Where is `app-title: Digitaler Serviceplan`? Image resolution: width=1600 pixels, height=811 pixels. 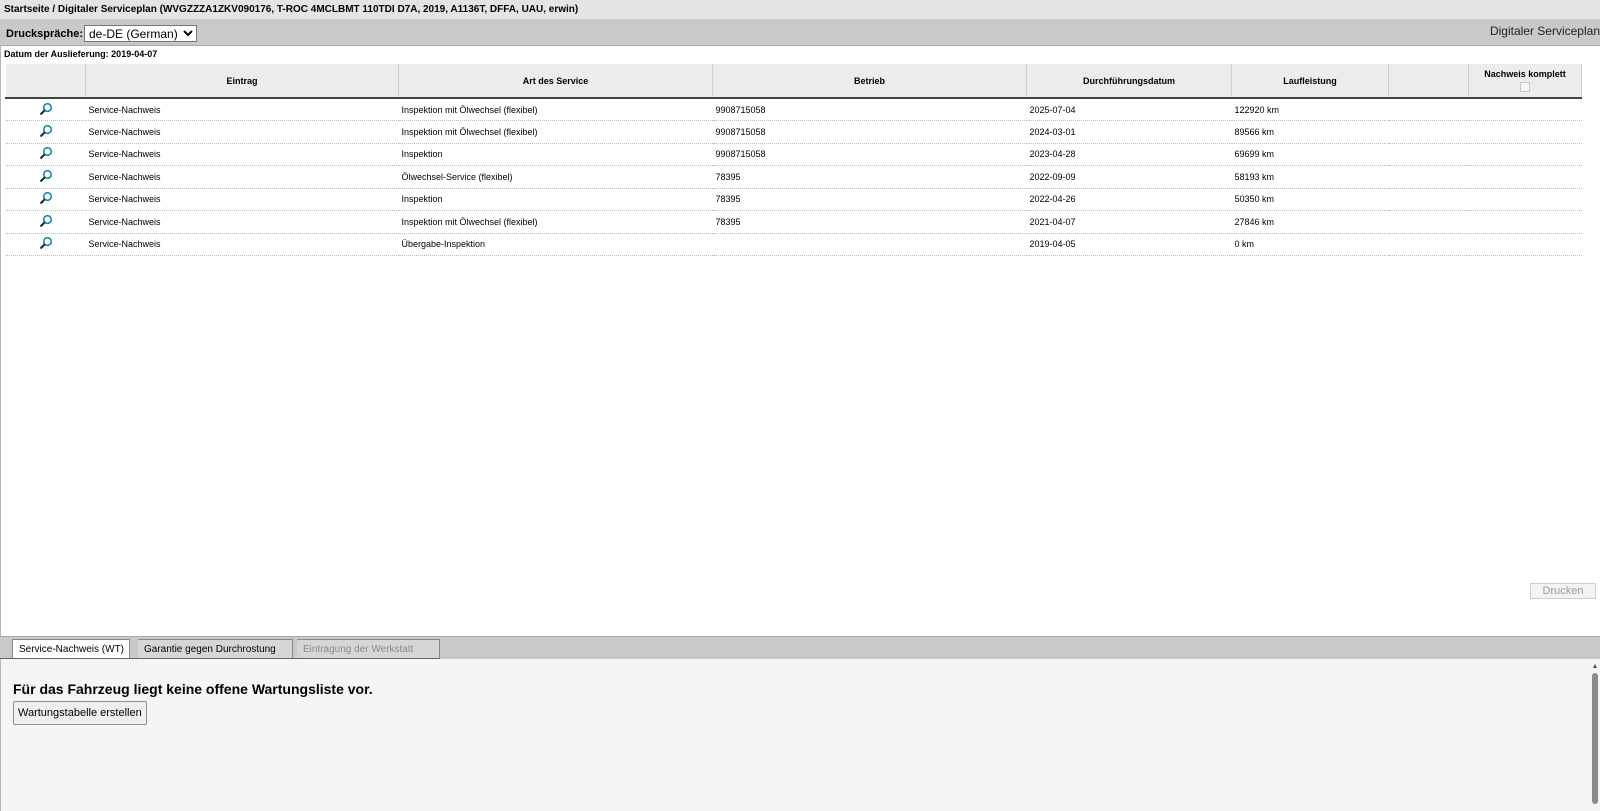
app-title: Digitaler Serviceplan is located at coordinates (1544, 31).